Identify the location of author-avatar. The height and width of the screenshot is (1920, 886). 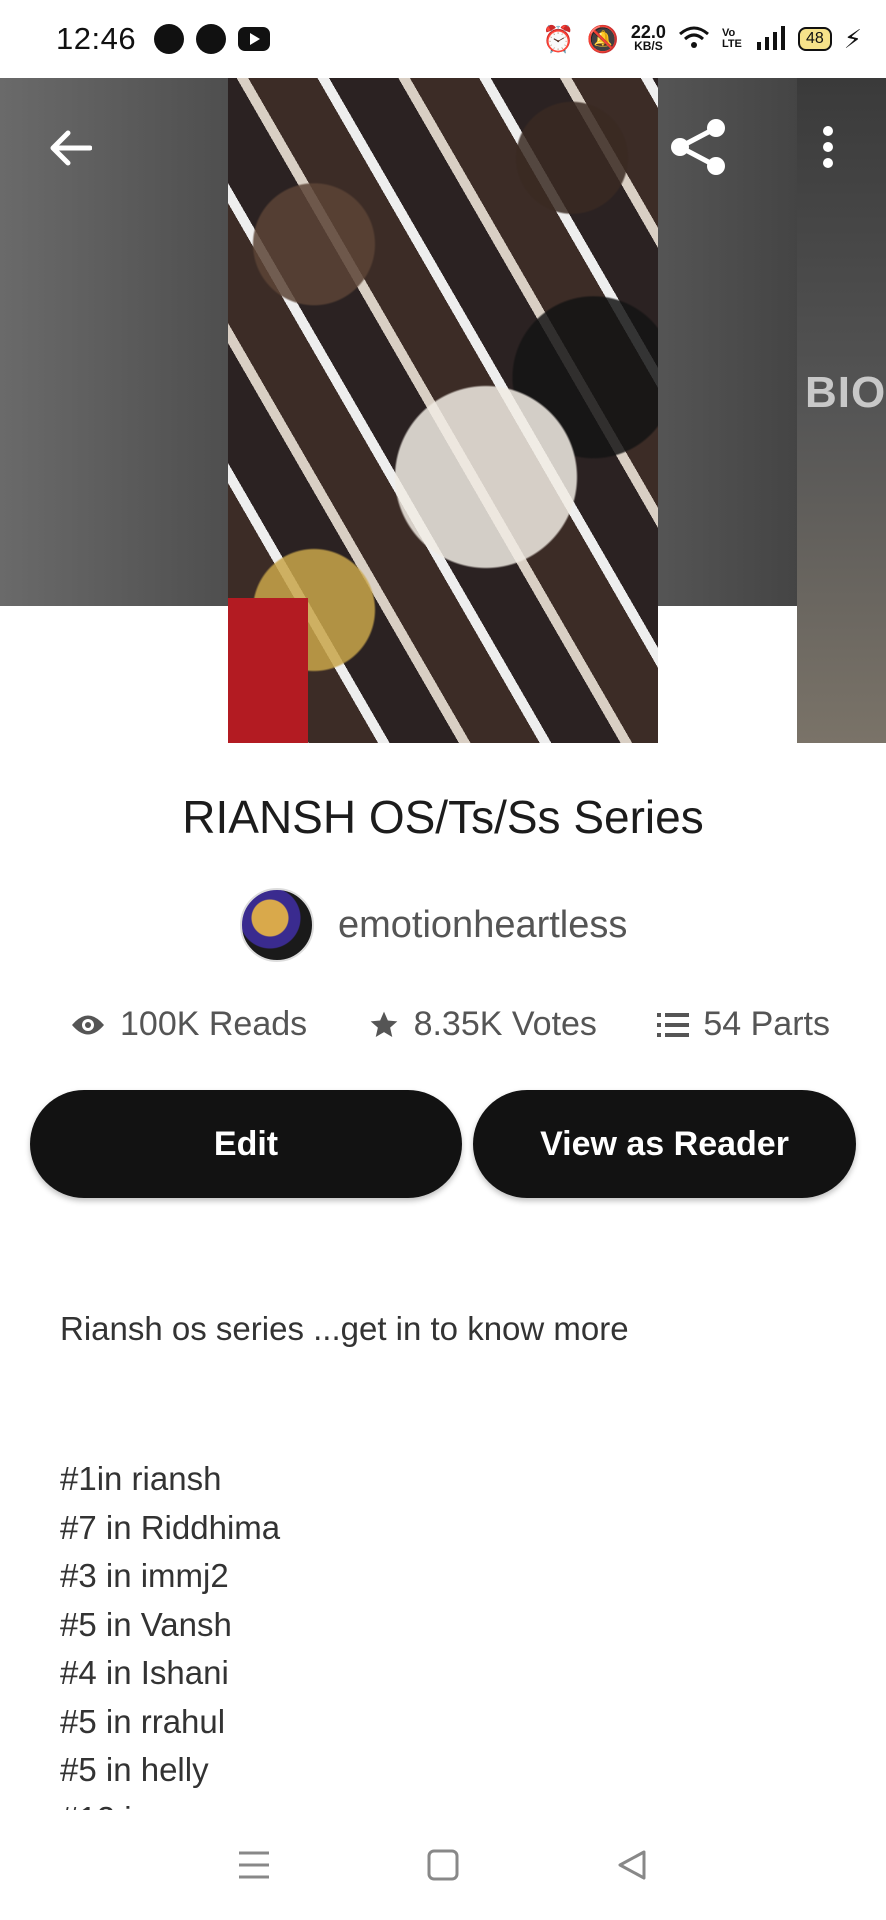
(277, 925).